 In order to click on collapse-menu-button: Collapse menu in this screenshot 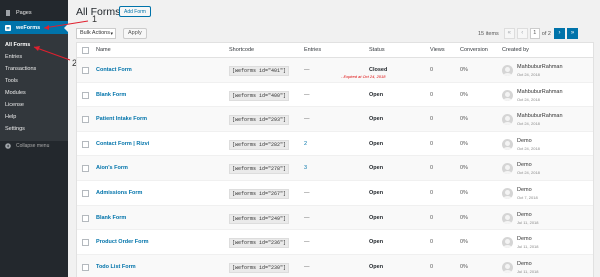, I will do `click(34, 146)`.